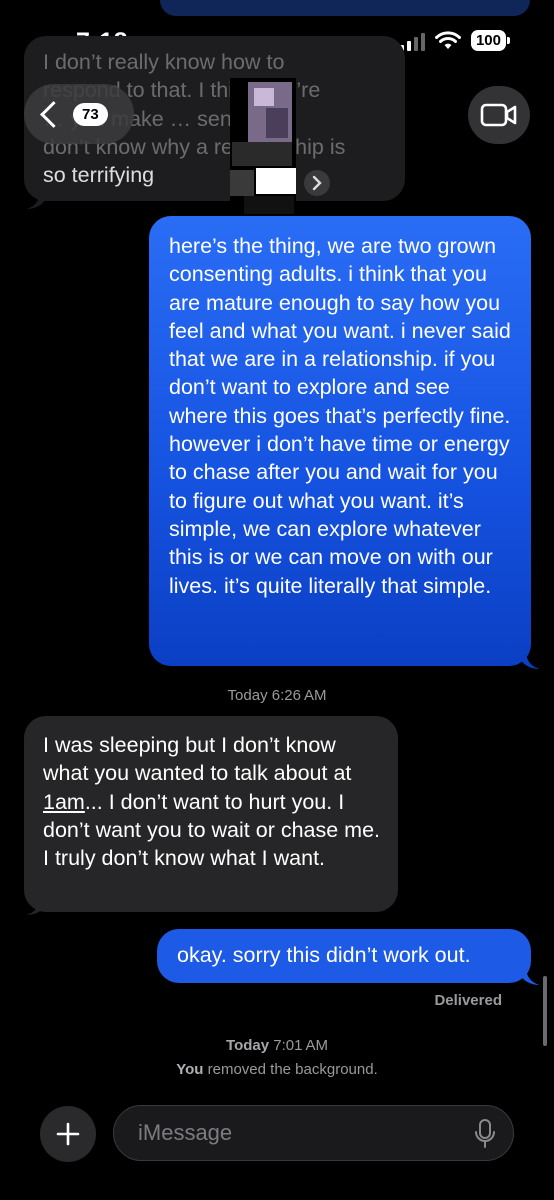  I want to click on delivered-status: Delivered, so click(468, 1000).